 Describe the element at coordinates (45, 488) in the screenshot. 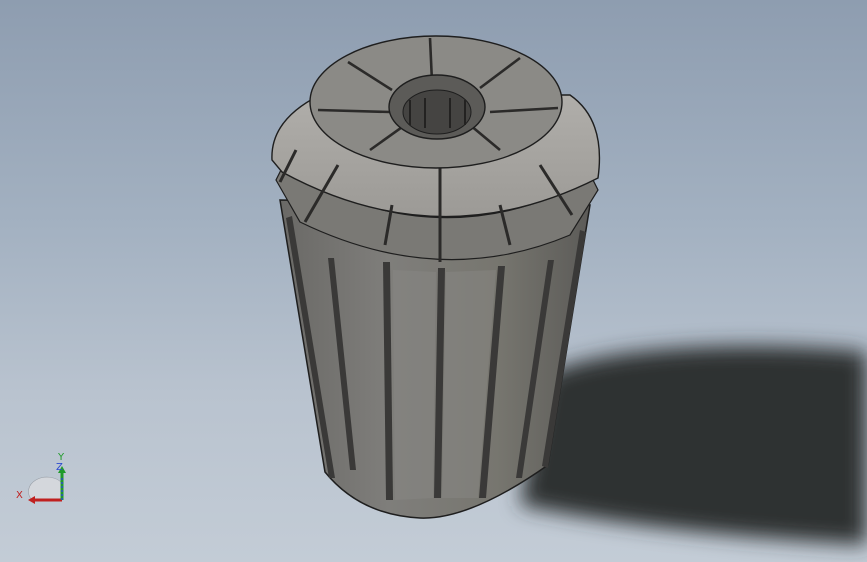

I see `triad-base-icon` at that location.